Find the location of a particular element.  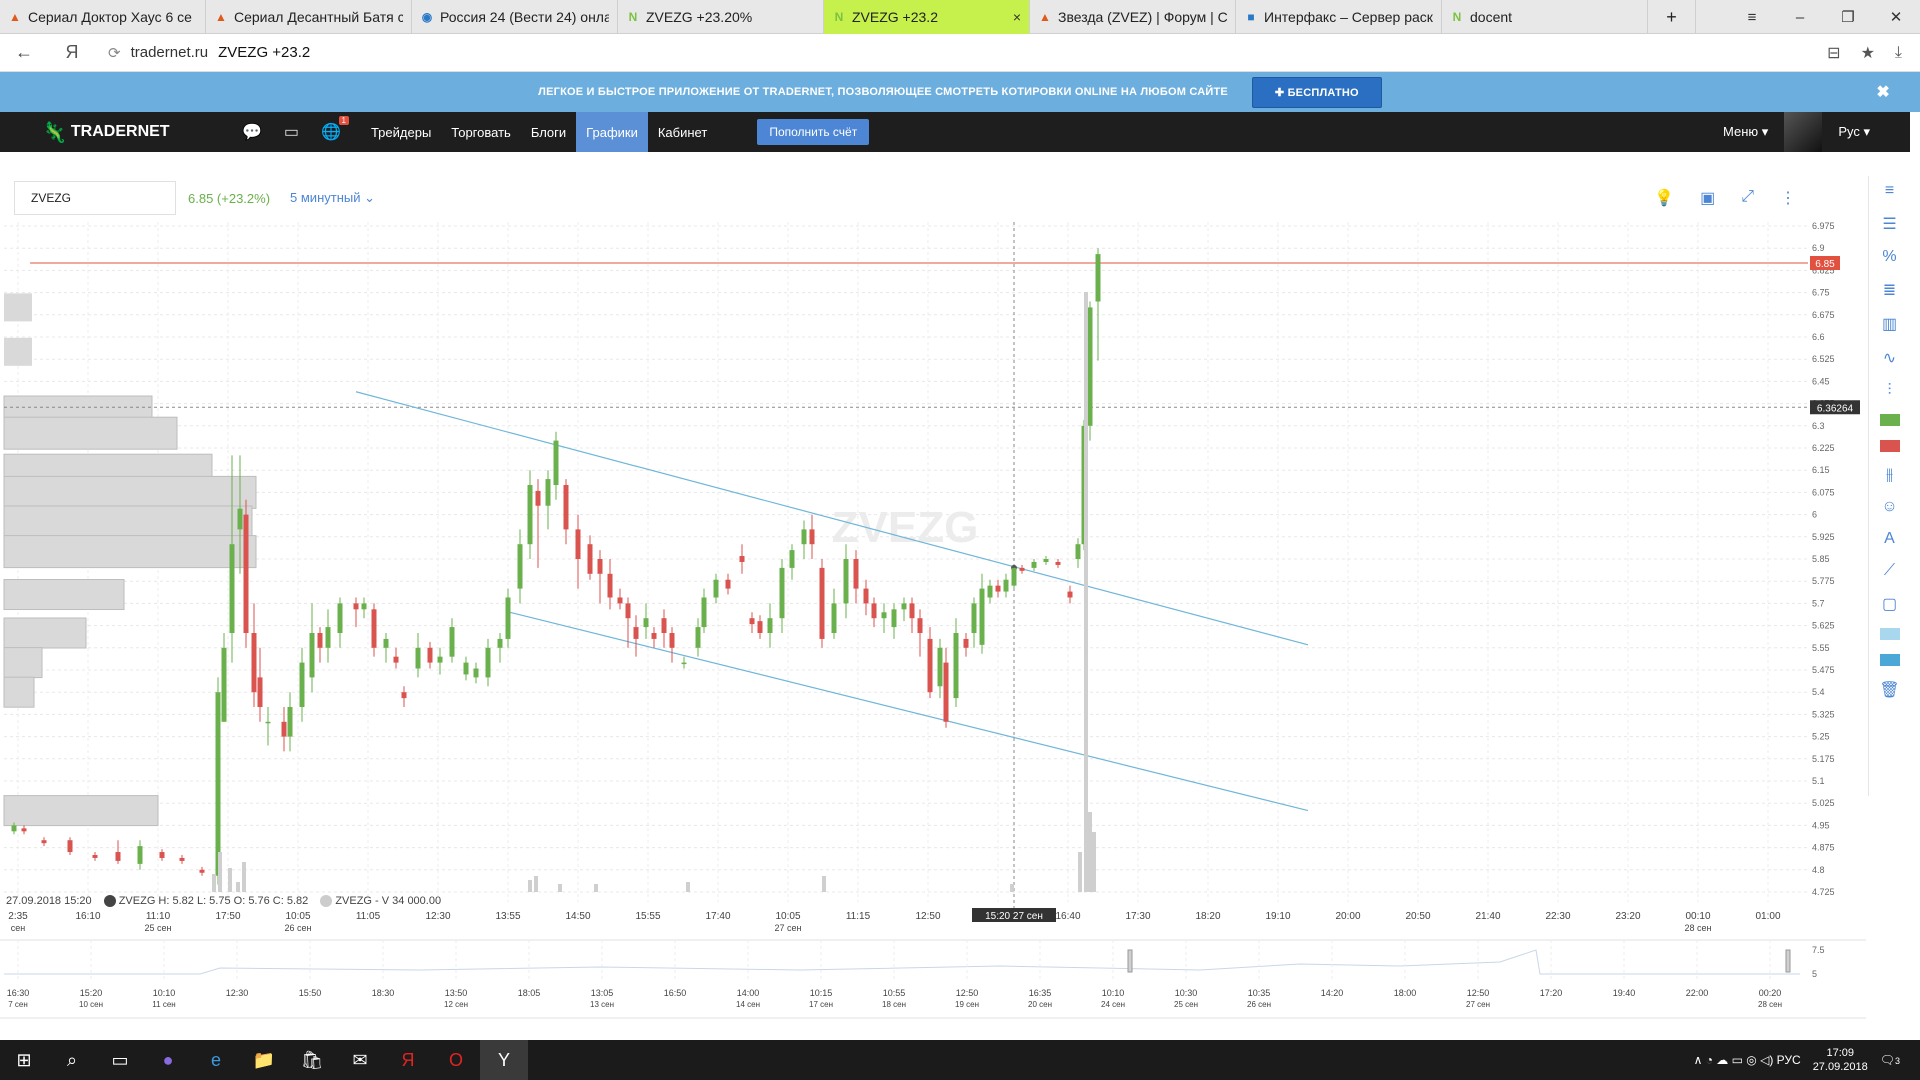

deposit-button: Пополнить счёт is located at coordinates (813, 132).